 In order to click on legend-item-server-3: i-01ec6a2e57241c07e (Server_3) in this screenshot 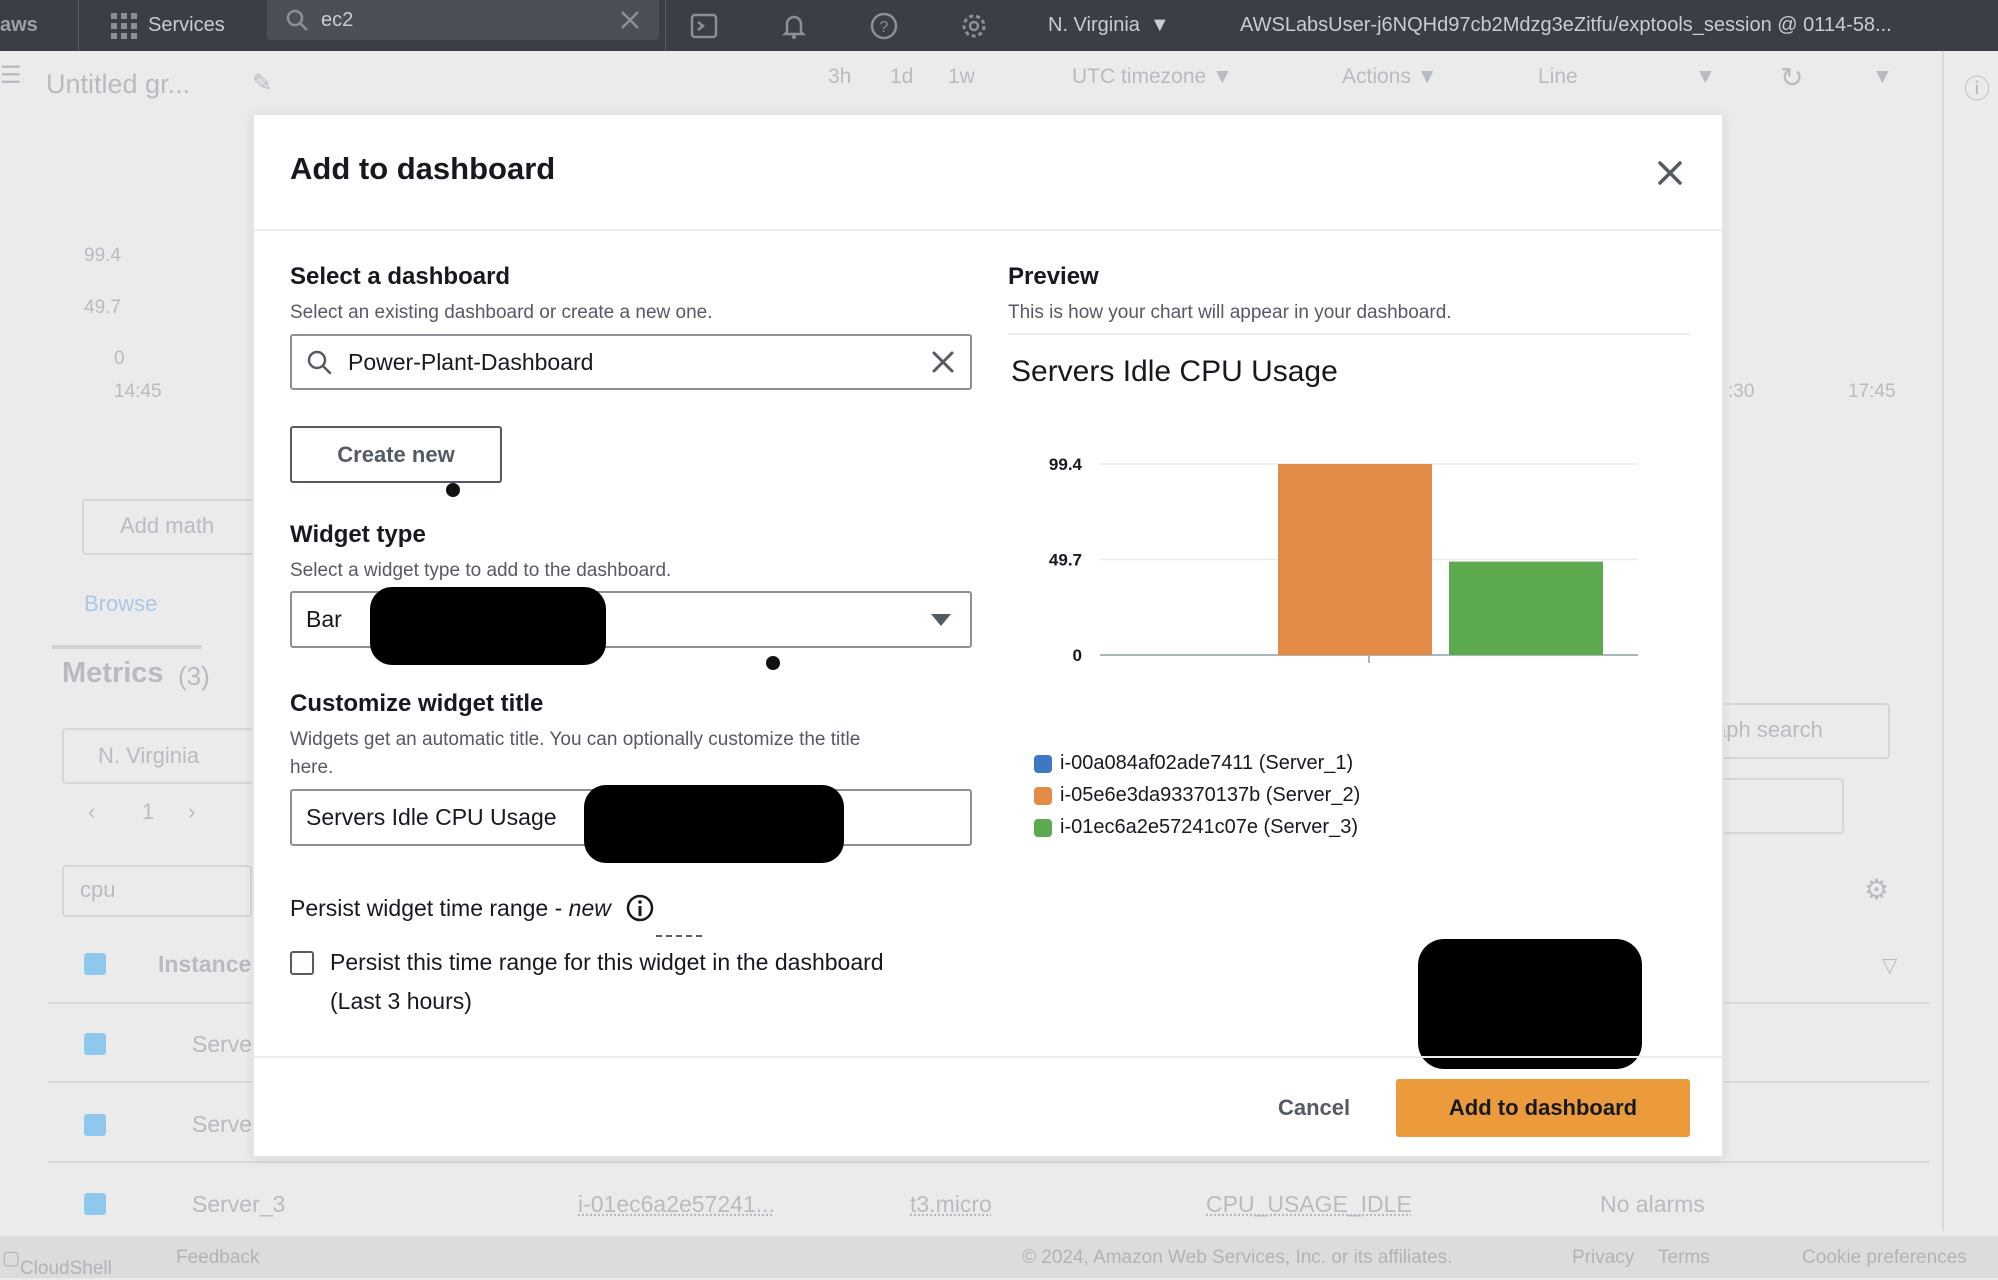, I will do `click(1196, 827)`.